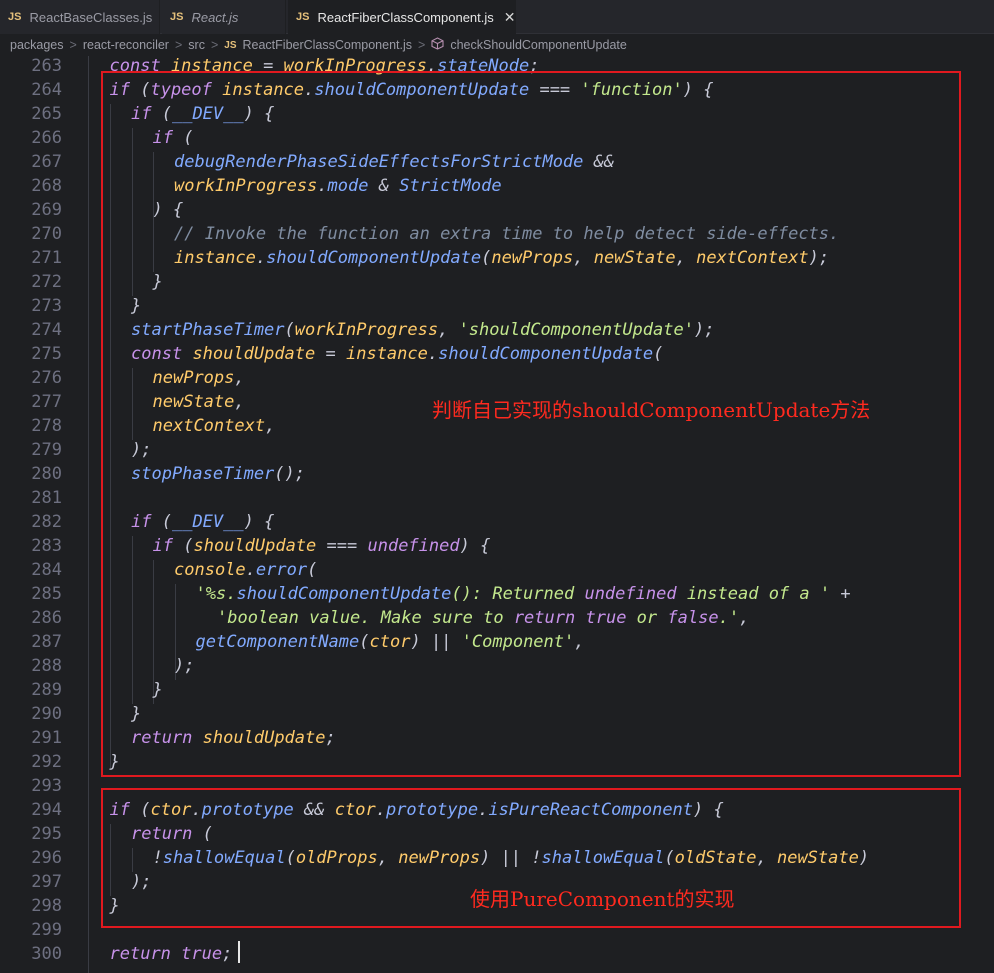 The height and width of the screenshot is (973, 994). What do you see at coordinates (46, 498) in the screenshot?
I see `line-number: 281` at bounding box center [46, 498].